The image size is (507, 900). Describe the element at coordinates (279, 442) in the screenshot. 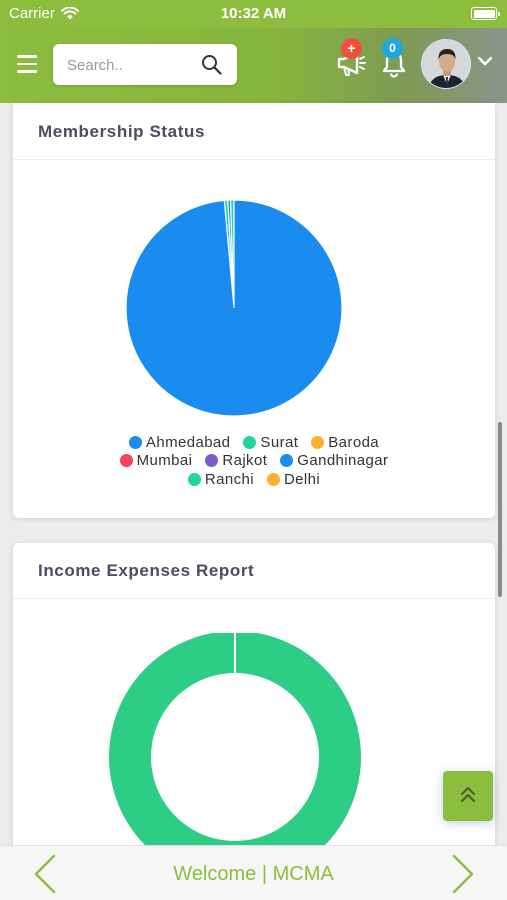

I see `legend-label: Surat` at that location.